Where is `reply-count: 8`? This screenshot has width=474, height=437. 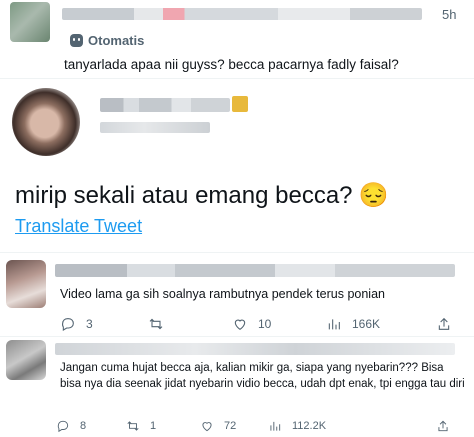 reply-count: 8 is located at coordinates (83, 426).